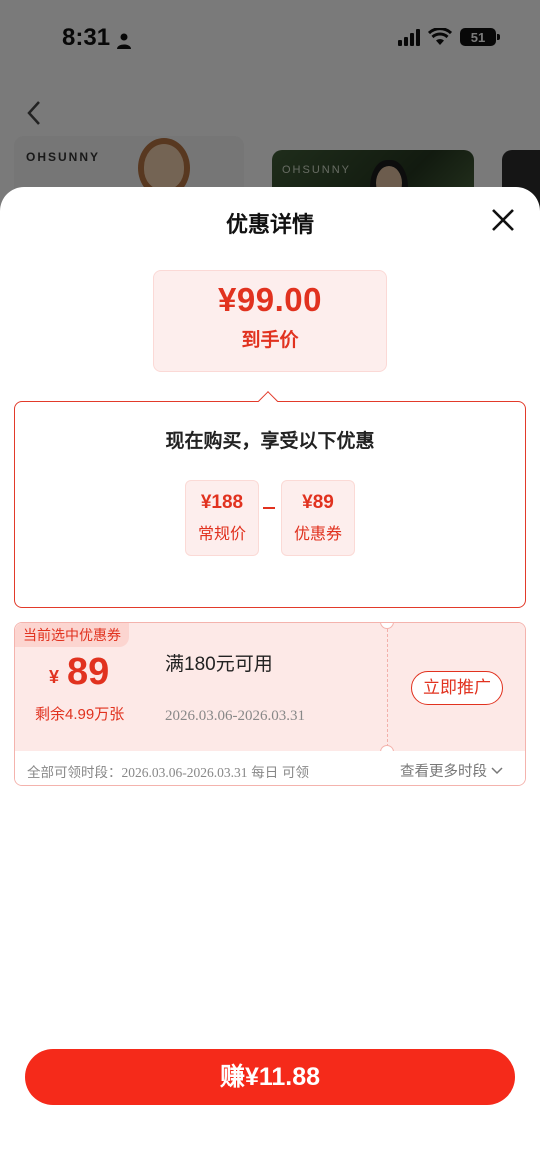  What do you see at coordinates (80, 714) in the screenshot?
I see `coupon-remaining: 剩余4.99万张` at bounding box center [80, 714].